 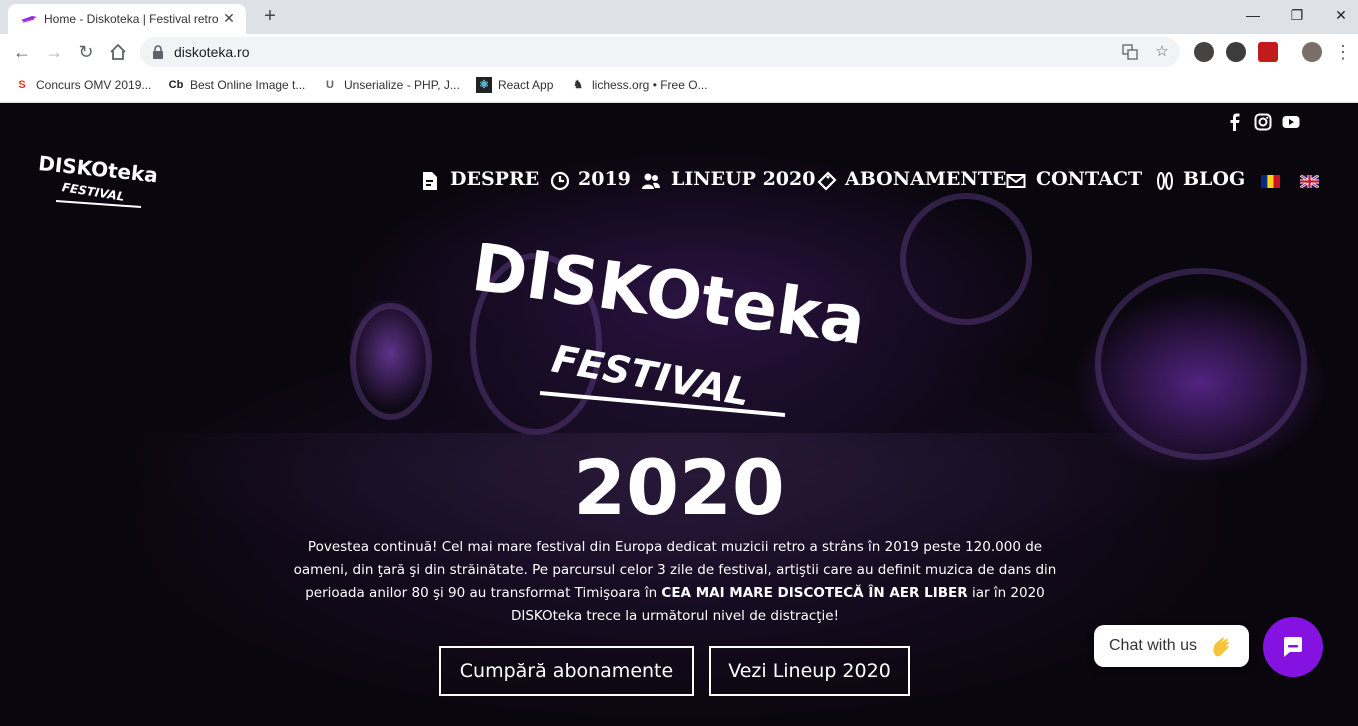 I want to click on nav-lineup-2020: LINEUP 2020, so click(x=728, y=181).